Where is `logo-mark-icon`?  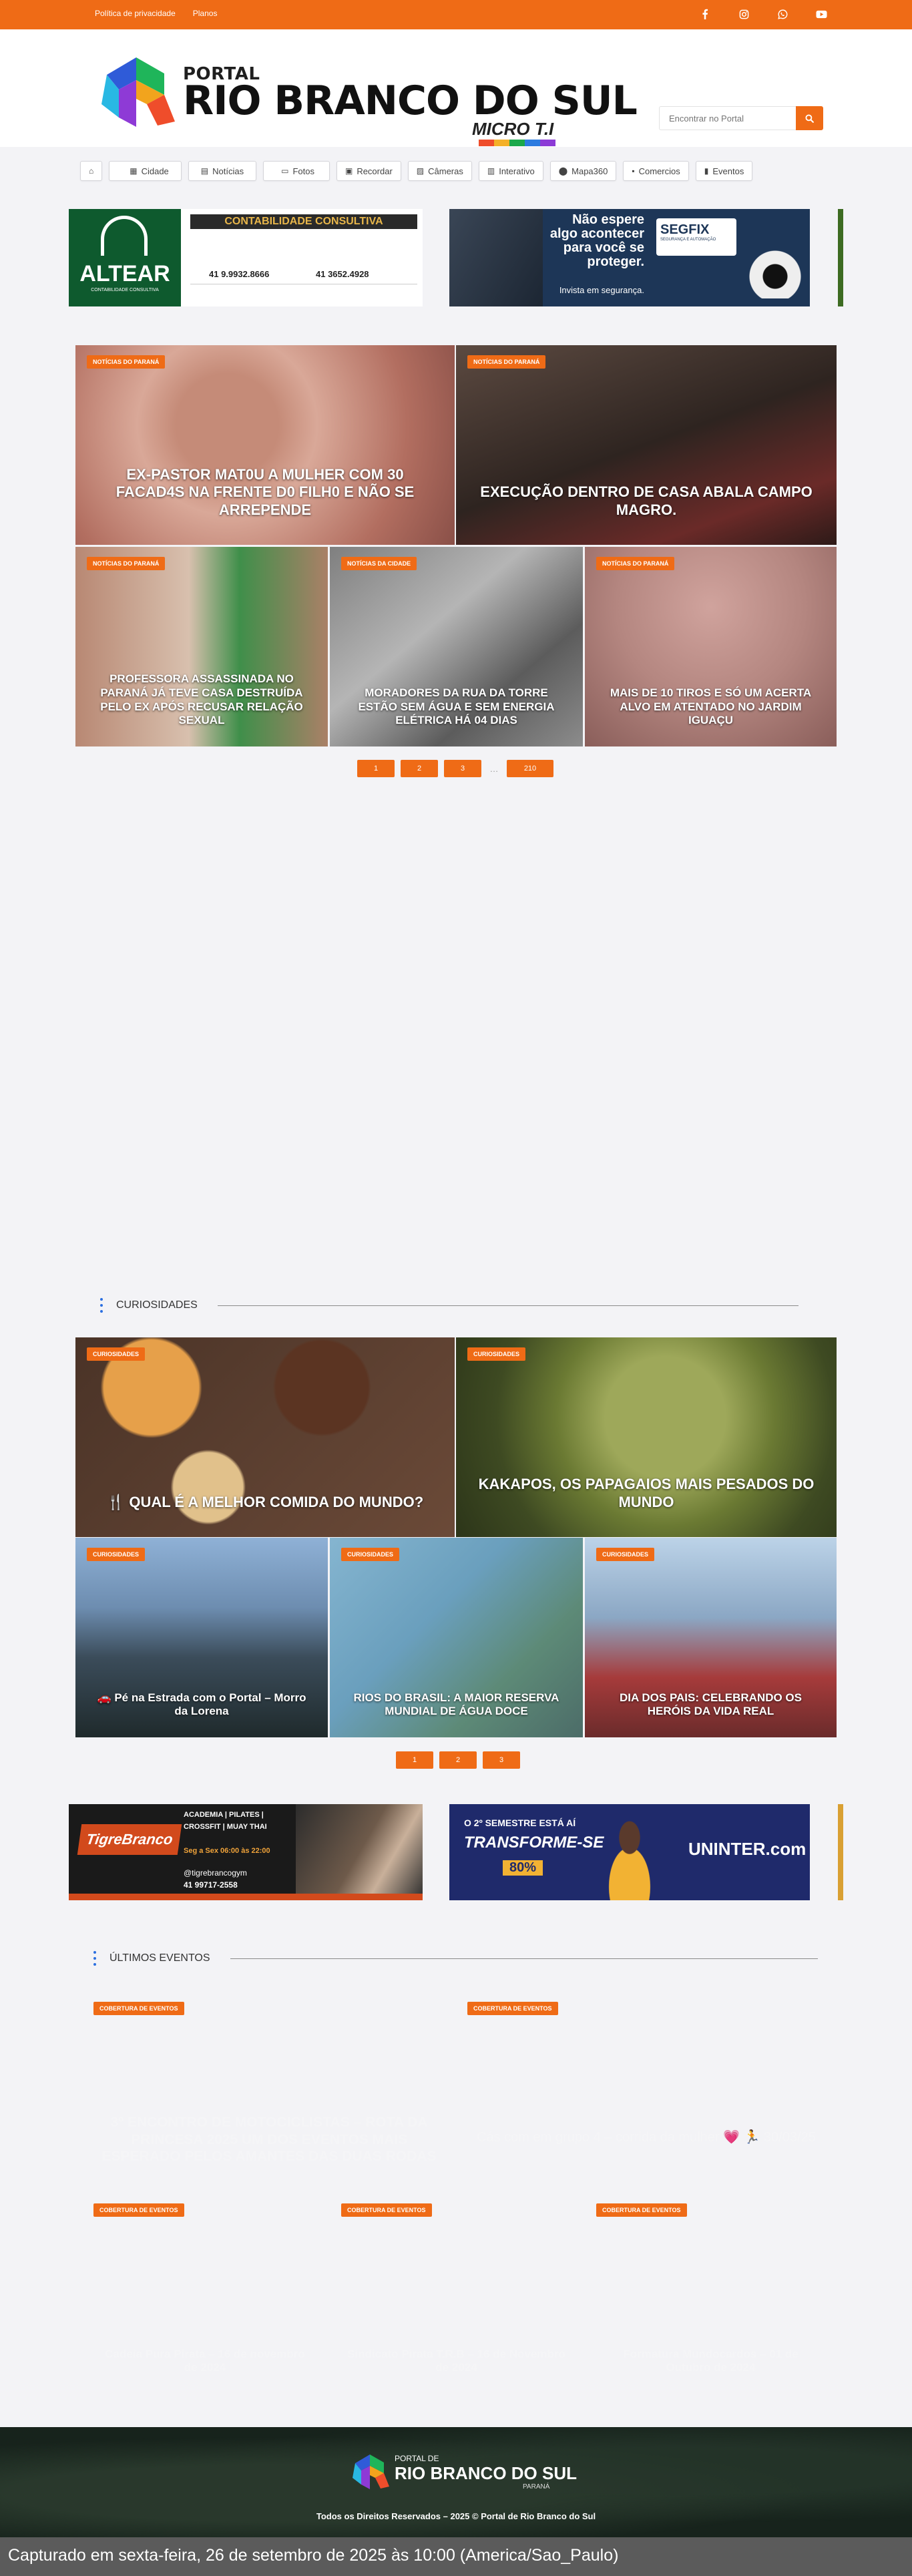
logo-mark-icon is located at coordinates (138, 92).